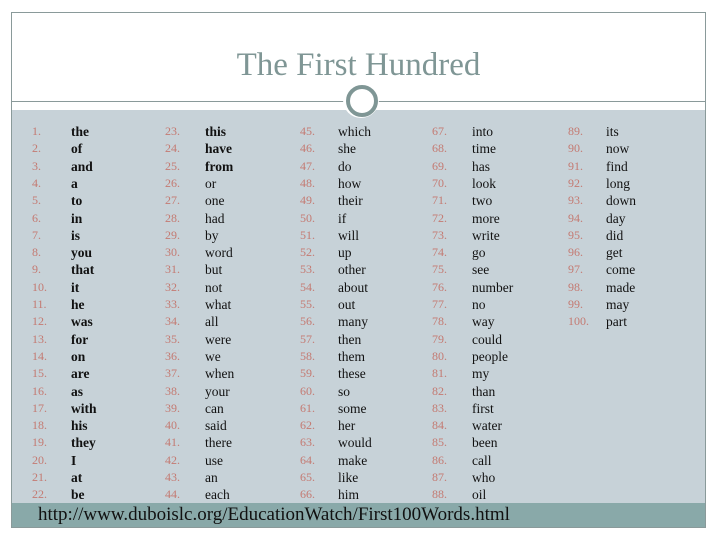  I want to click on word-item: she, so click(347, 149).